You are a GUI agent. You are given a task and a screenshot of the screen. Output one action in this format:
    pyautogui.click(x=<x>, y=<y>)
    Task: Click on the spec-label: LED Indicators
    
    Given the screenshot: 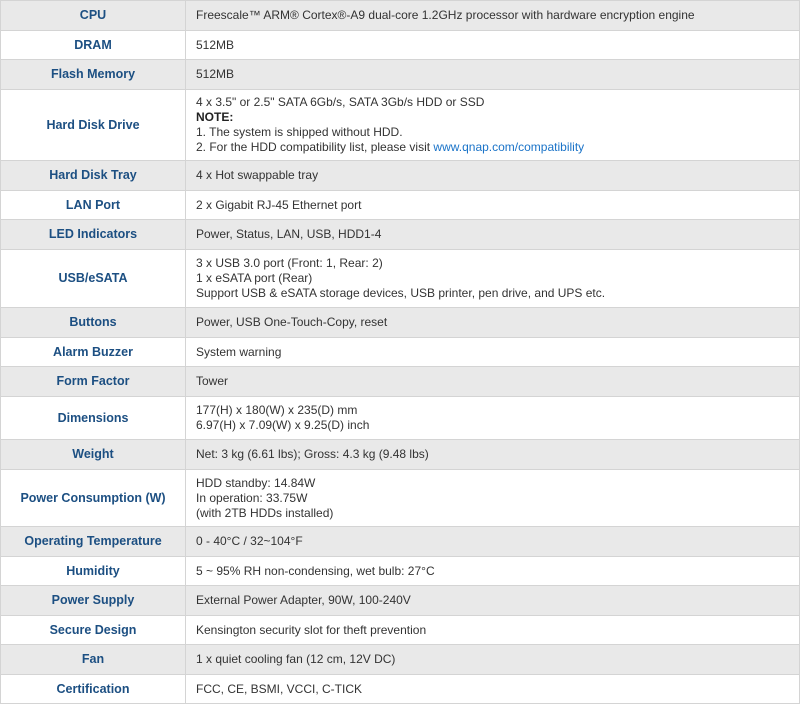 What is the action you would take?
    pyautogui.click(x=93, y=234)
    